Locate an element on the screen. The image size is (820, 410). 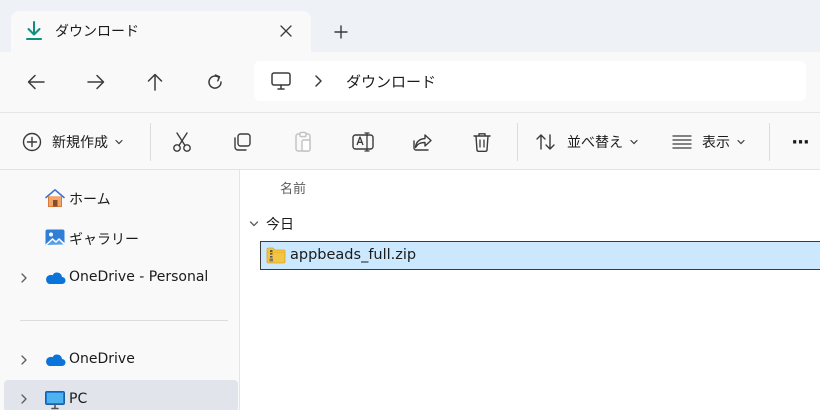
sidebar-item-onedrive-personal: OneDrive - Personal is located at coordinates (121, 278).